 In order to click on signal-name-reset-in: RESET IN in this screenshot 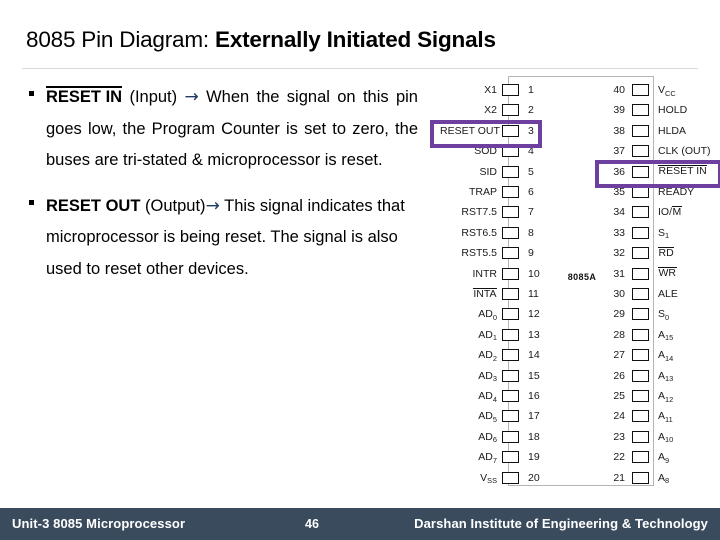, I will do `click(84, 96)`.